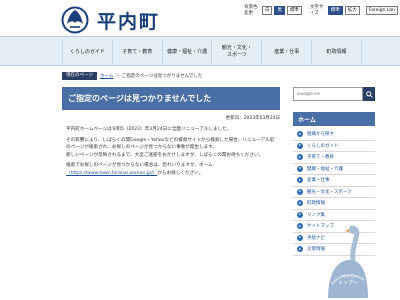 This screenshot has height=300, width=400. I want to click on sidebar-item-label: 組織から探す, so click(320, 135).